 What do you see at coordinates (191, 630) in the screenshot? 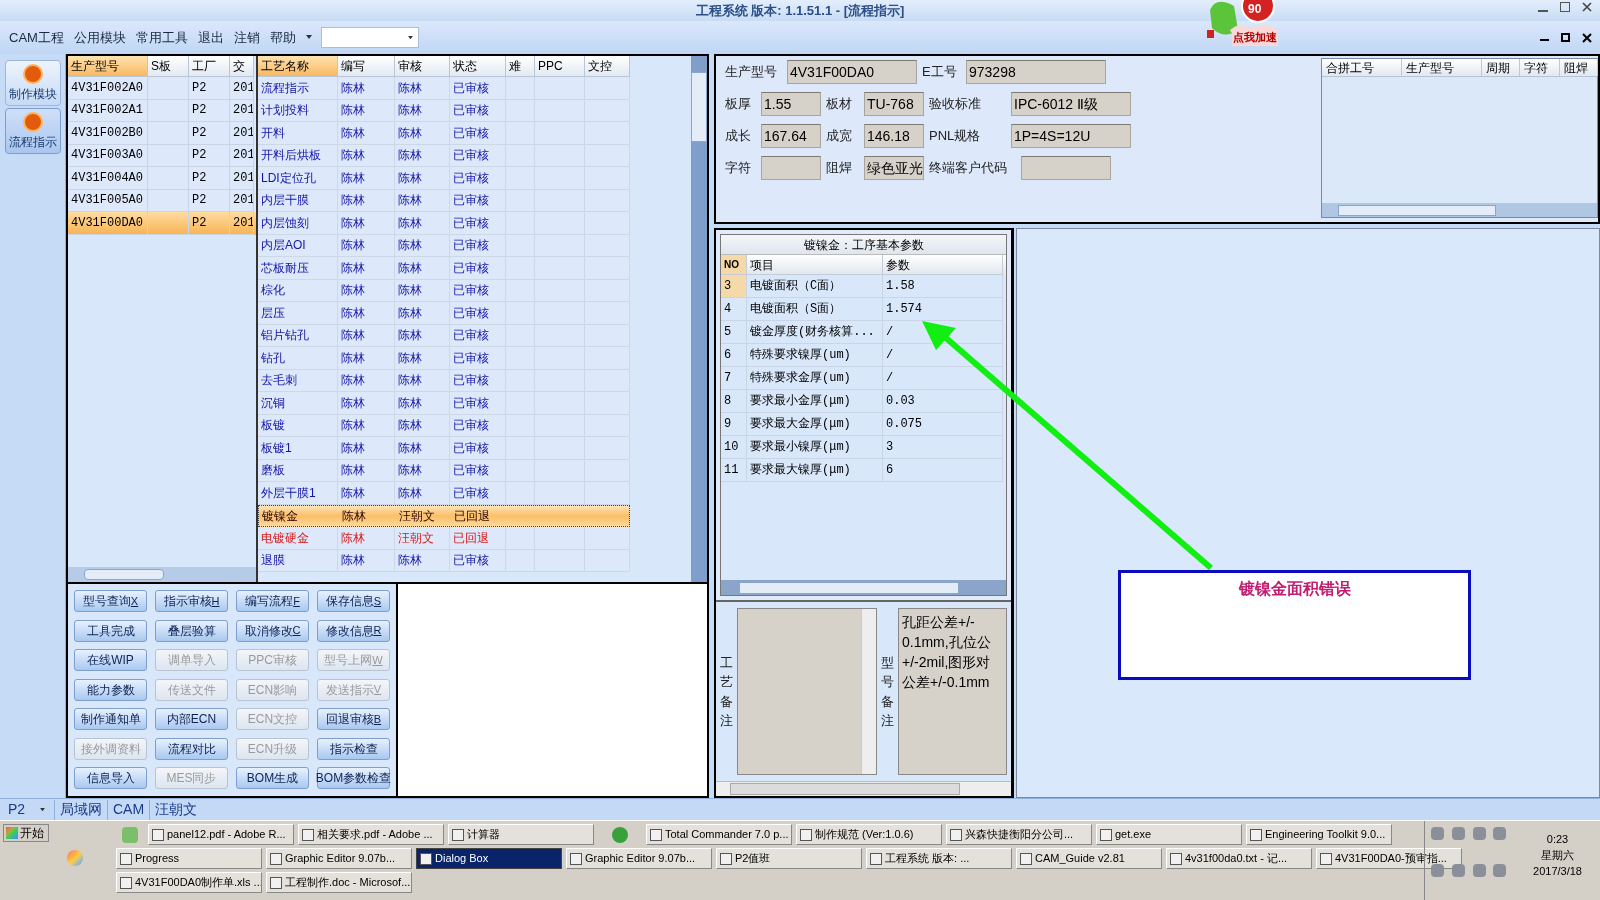
I see `action-button: 叠层验算` at bounding box center [191, 630].